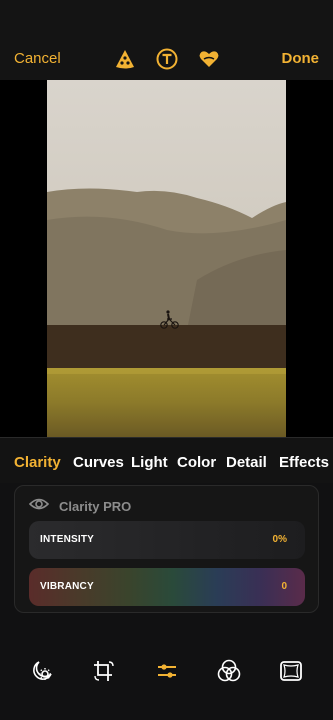 The height and width of the screenshot is (720, 333). Describe the element at coordinates (67, 586) in the screenshot. I see `vibrancy-label: VIBRANCY` at that location.